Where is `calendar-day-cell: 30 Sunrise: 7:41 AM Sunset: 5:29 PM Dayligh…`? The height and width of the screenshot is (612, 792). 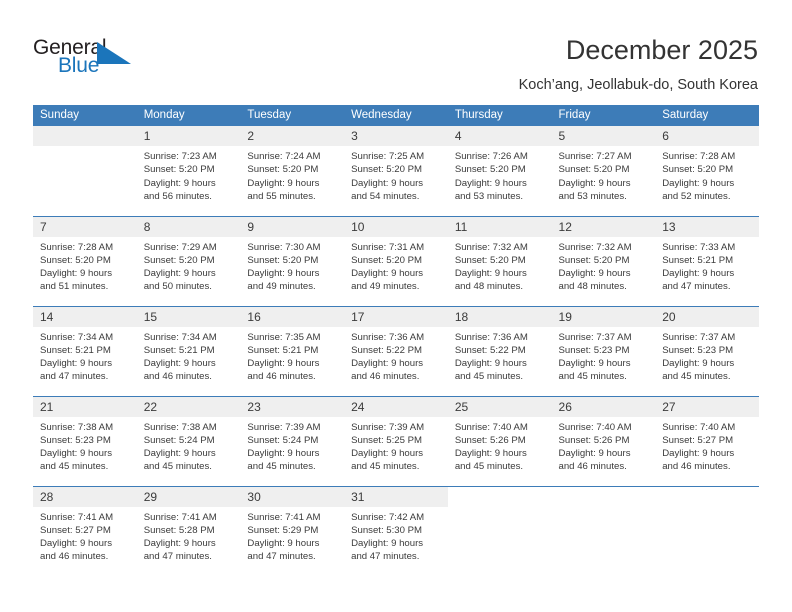 calendar-day-cell: 30 Sunrise: 7:41 AM Sunset: 5:29 PM Dayligh… is located at coordinates (292, 530).